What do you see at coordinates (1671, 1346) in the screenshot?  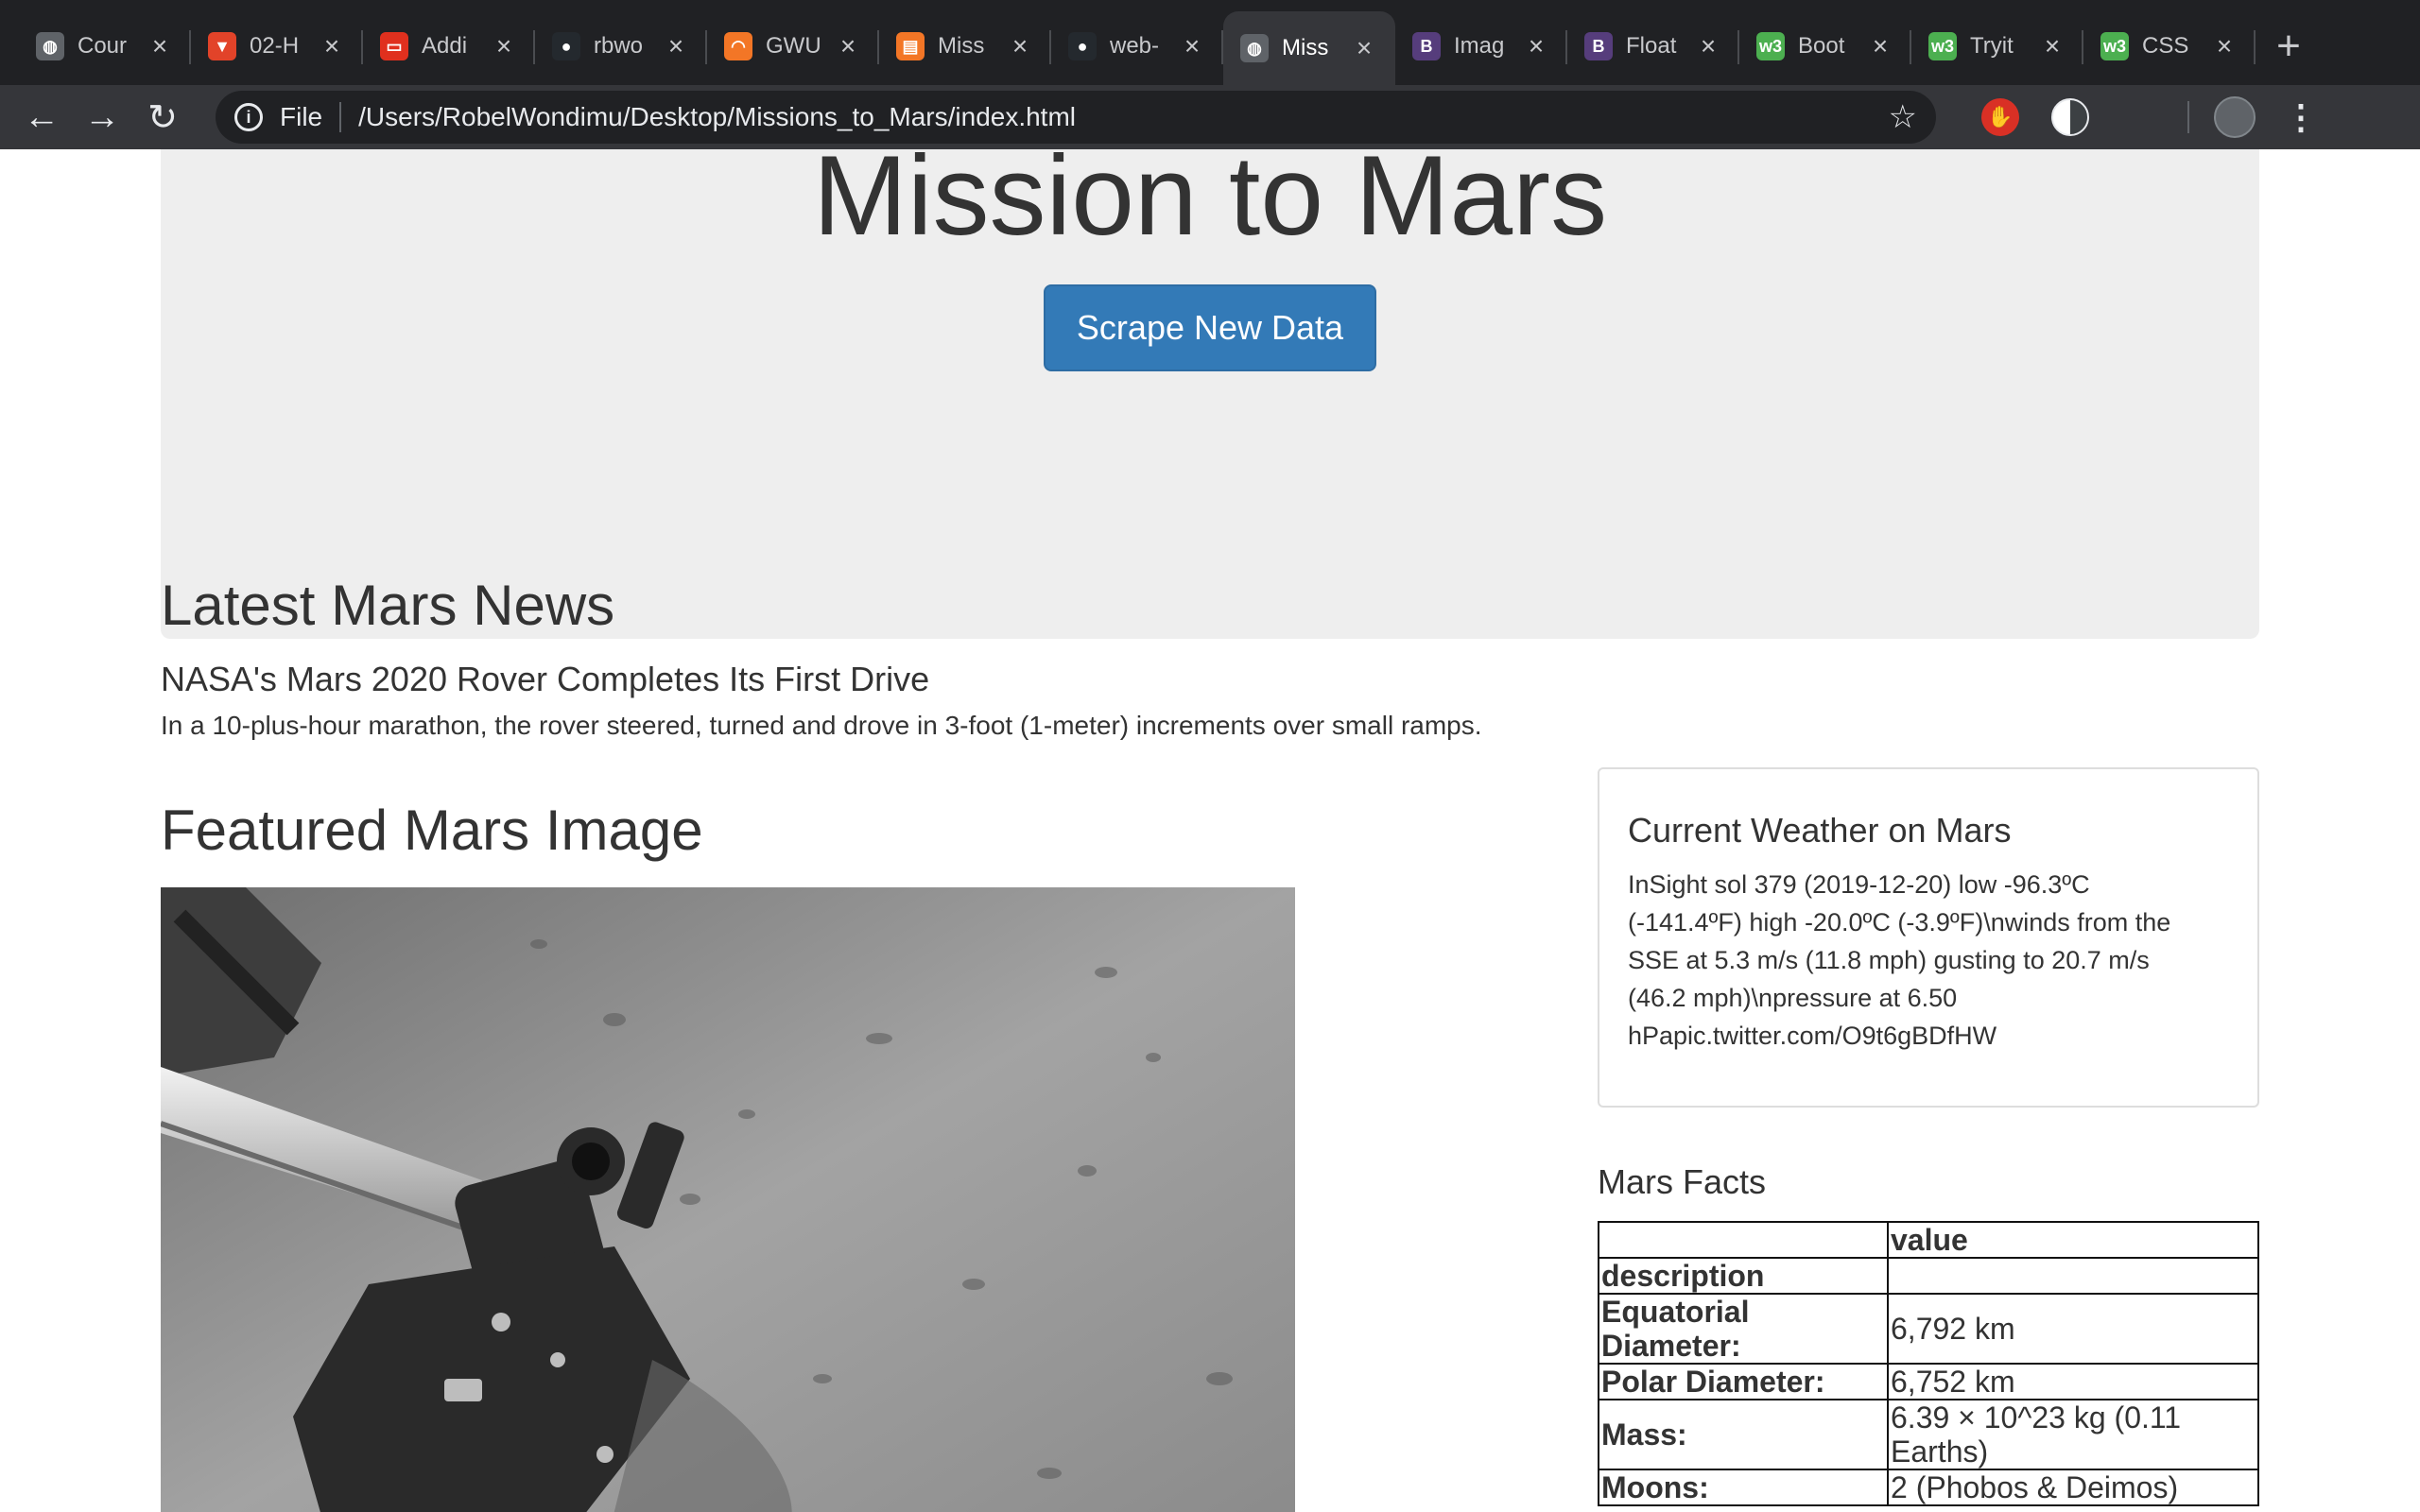 I see `fact-label-line: Diameter:` at bounding box center [1671, 1346].